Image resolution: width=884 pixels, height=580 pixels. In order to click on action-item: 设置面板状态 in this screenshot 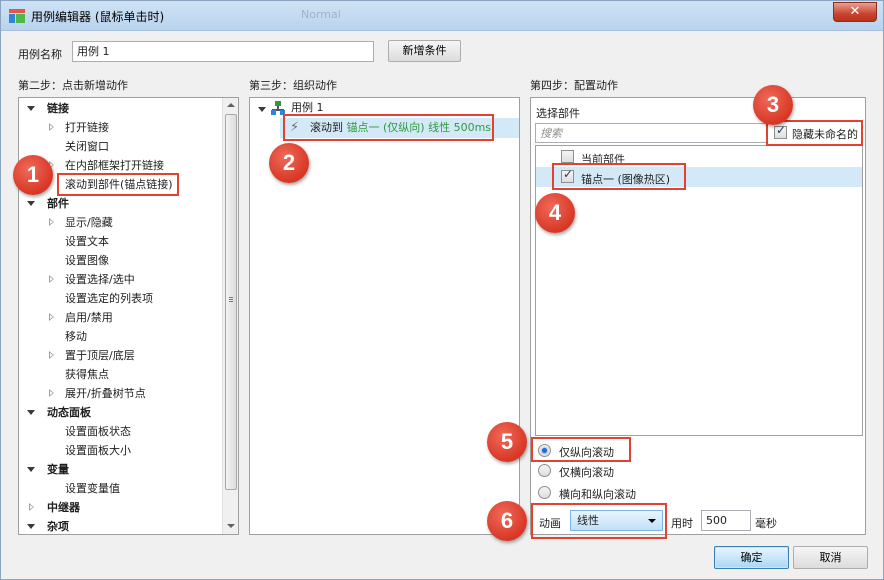, I will do `click(98, 431)`.